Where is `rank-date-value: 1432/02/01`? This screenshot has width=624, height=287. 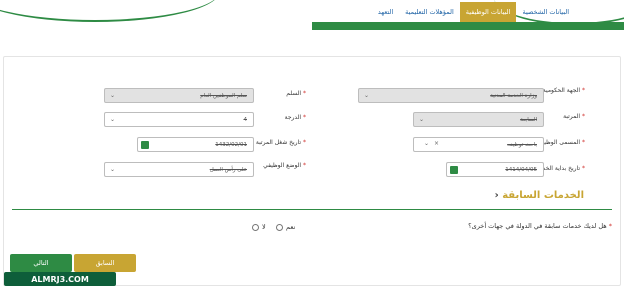 rank-date-value: 1432/02/01 is located at coordinates (231, 145).